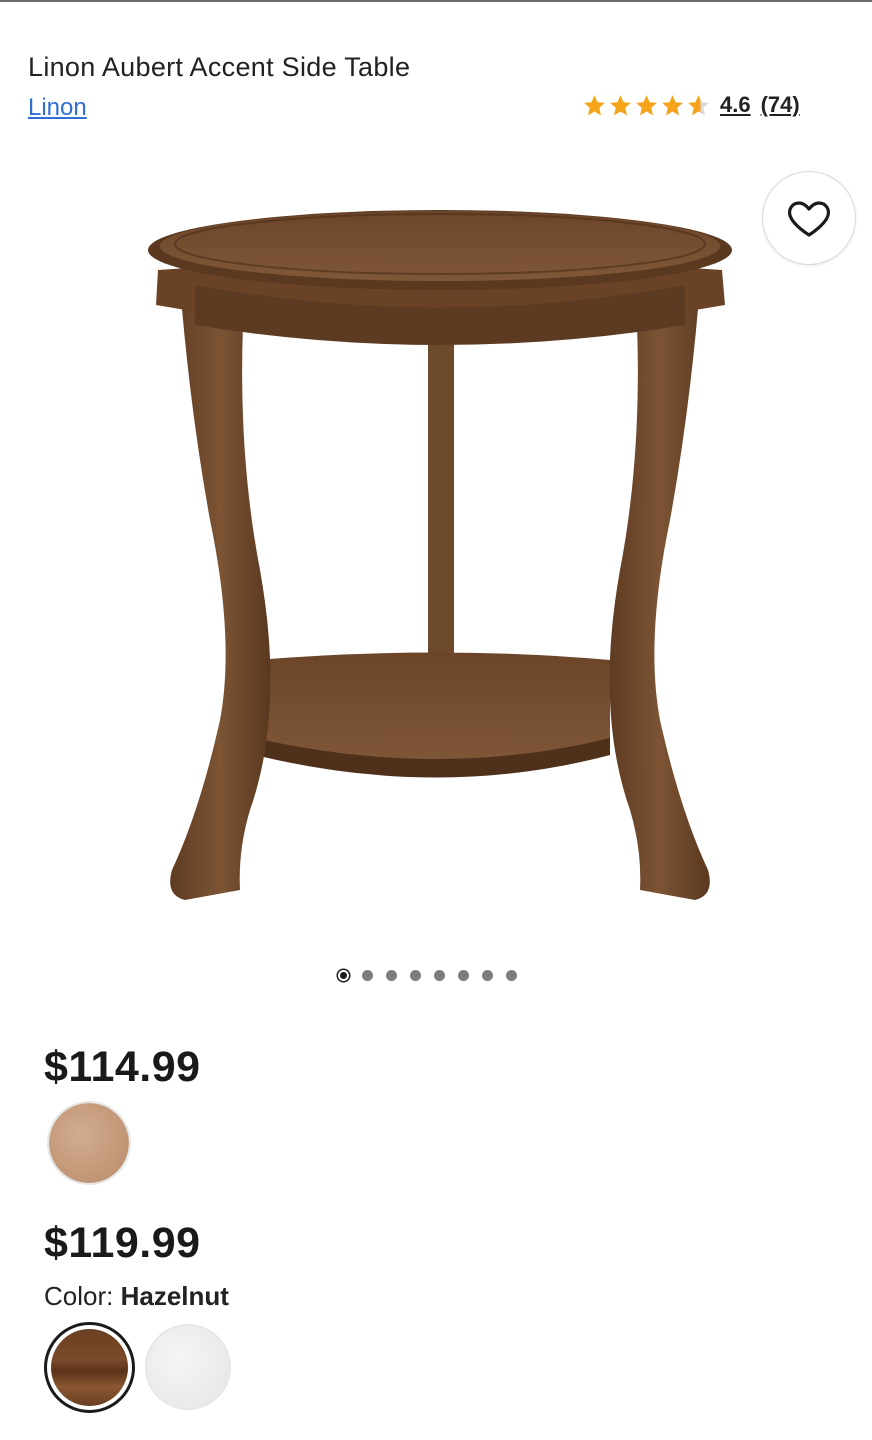  What do you see at coordinates (79, 1296) in the screenshot?
I see `color-label: Color:` at bounding box center [79, 1296].